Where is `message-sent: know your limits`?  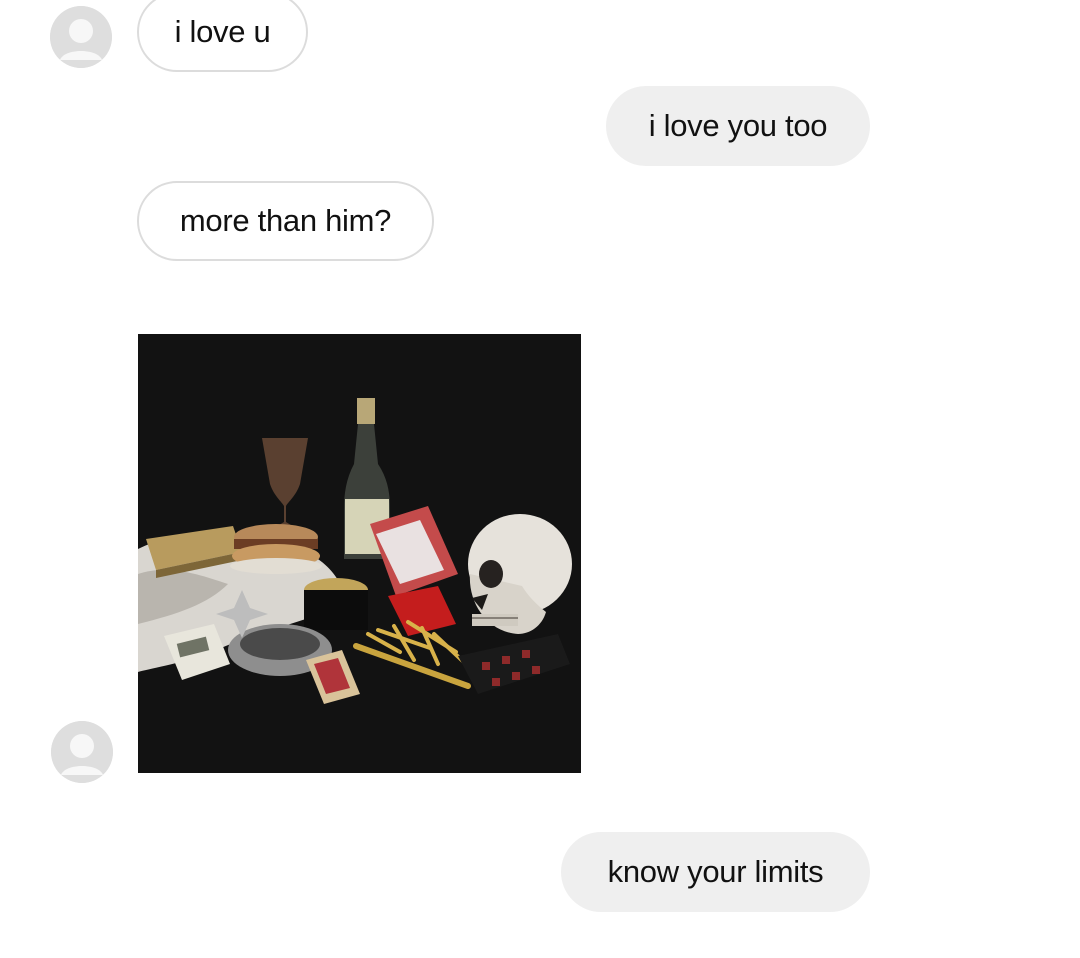
message-sent: know your limits is located at coordinates (715, 872).